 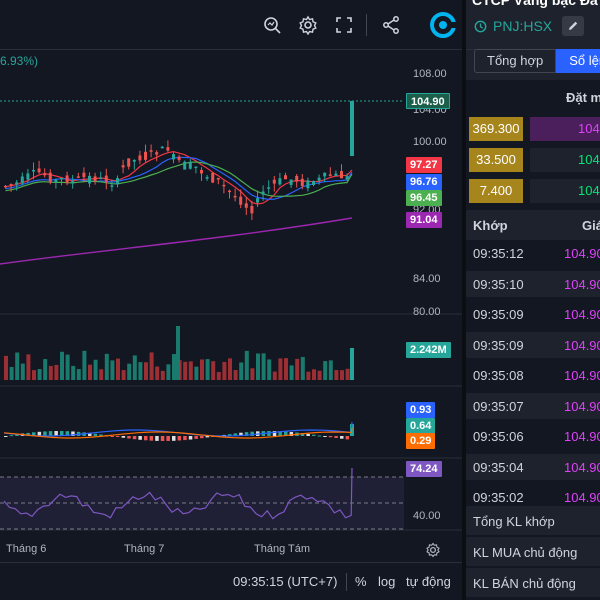 What do you see at coordinates (26, 549) in the screenshot?
I see `month-label: Tháng 6` at bounding box center [26, 549].